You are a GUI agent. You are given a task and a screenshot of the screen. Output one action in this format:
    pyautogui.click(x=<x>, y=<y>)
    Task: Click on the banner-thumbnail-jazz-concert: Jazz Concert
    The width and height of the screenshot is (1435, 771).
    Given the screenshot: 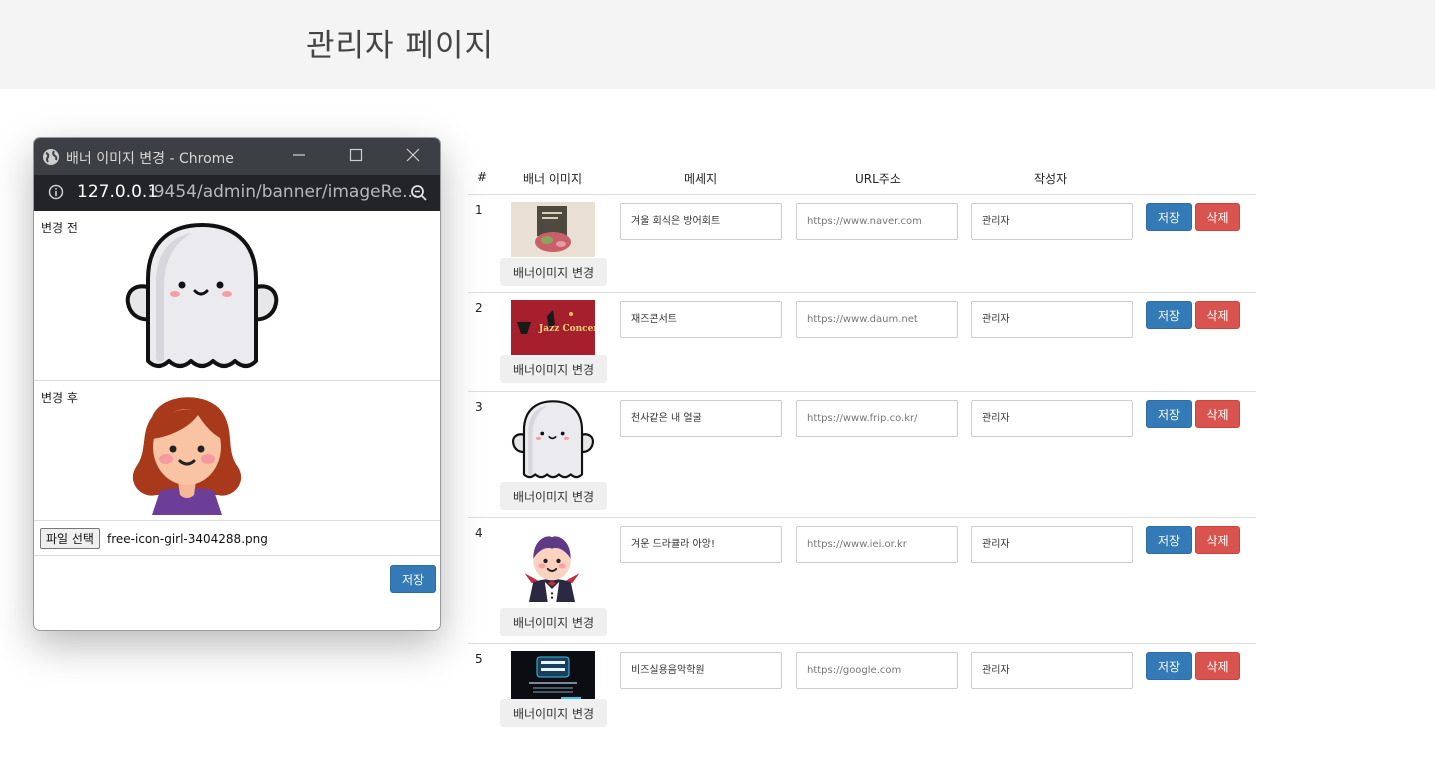 What is the action you would take?
    pyautogui.click(x=553, y=327)
    